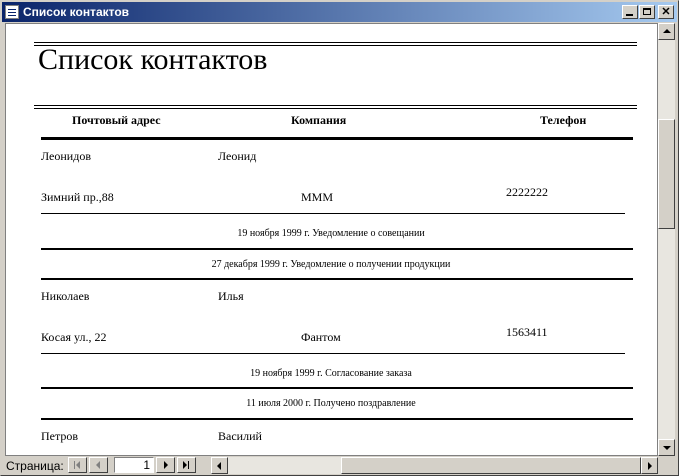  I want to click on record-phone: 2222222, so click(527, 192).